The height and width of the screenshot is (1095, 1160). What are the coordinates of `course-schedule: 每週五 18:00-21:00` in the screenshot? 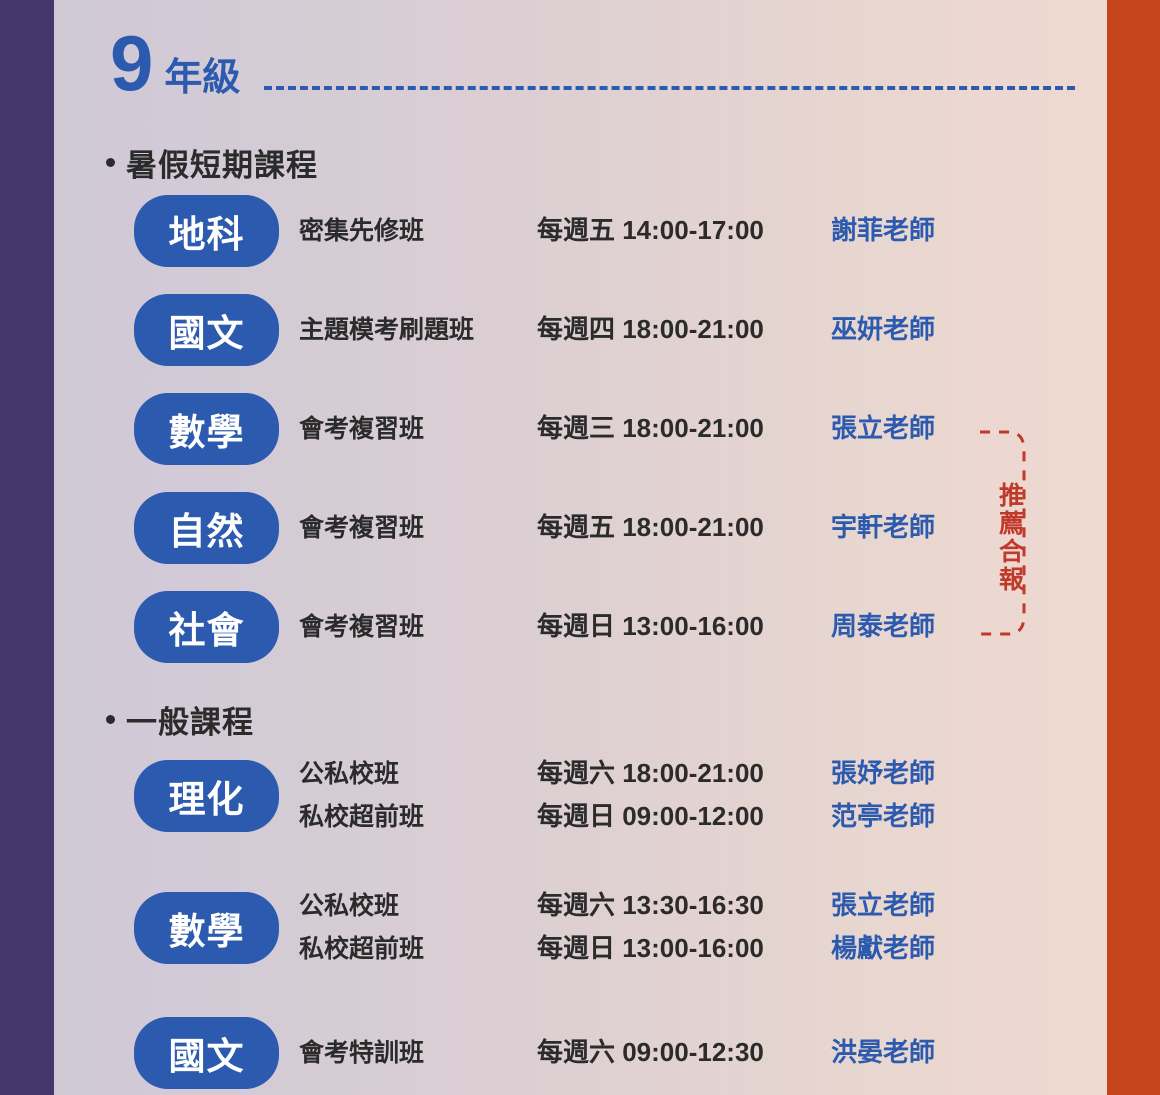 It's located at (650, 526).